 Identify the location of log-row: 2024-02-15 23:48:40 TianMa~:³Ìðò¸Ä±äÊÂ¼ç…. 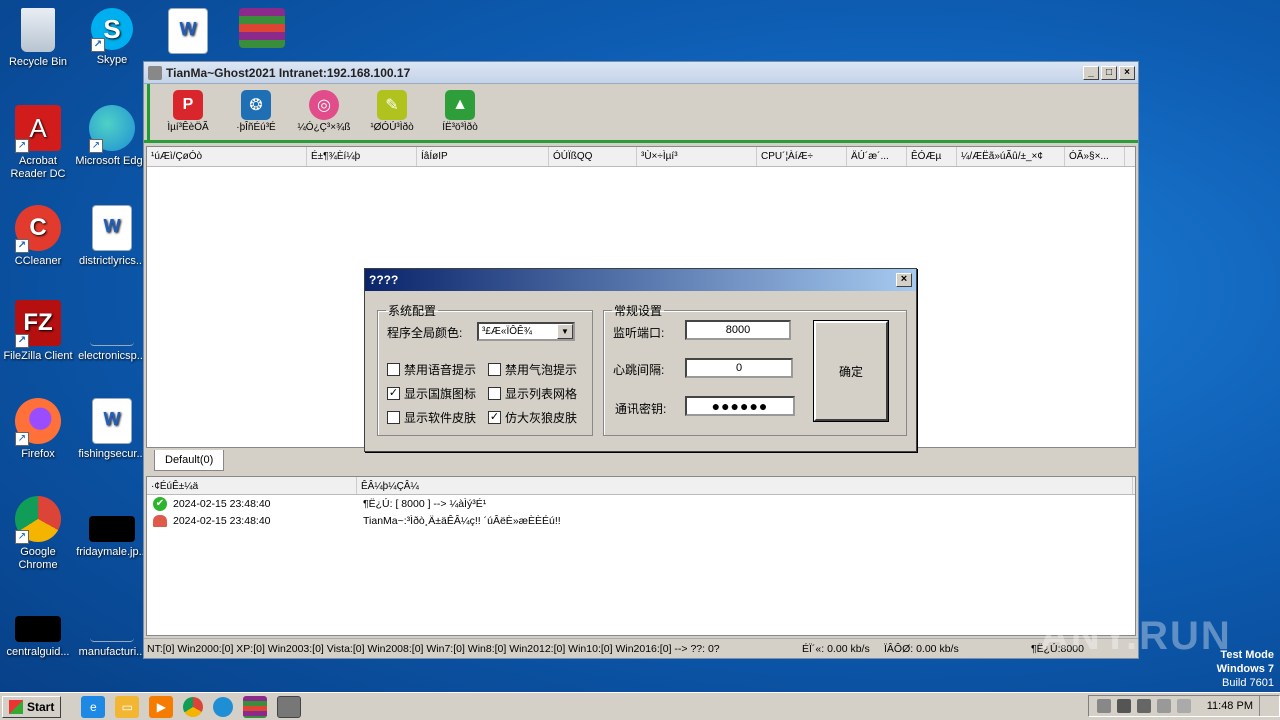
(641, 520).